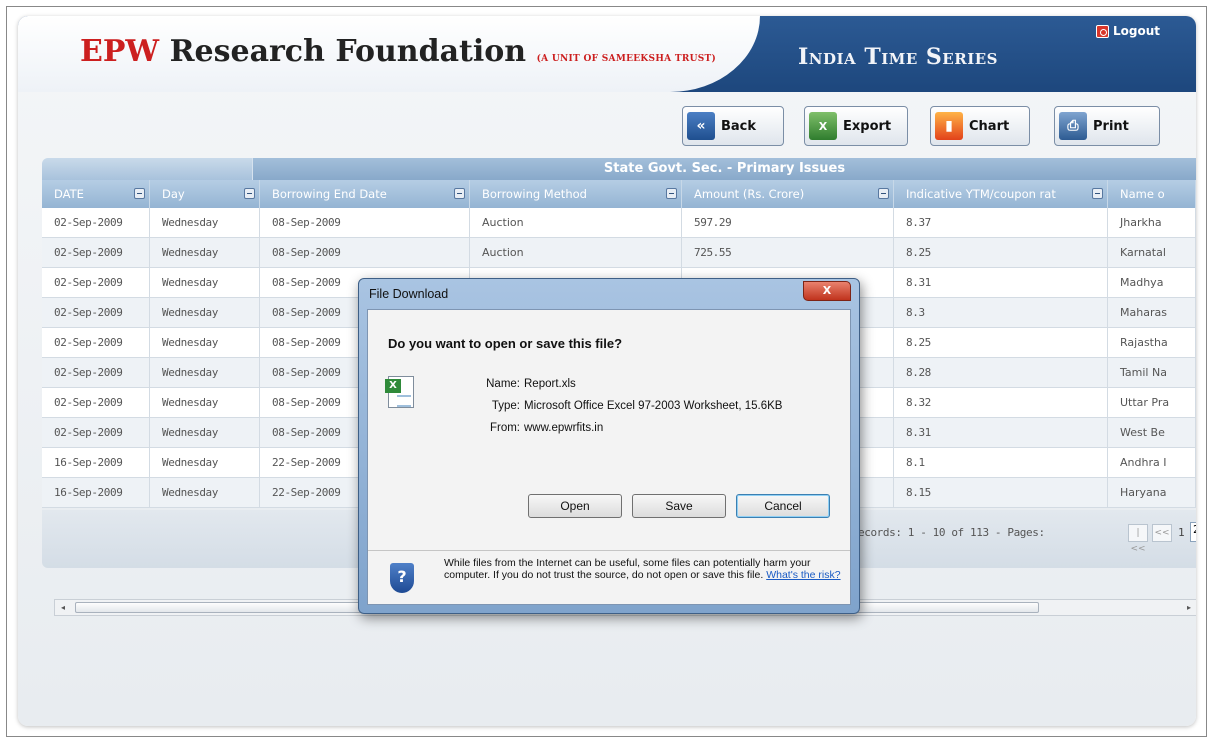  Describe the element at coordinates (1162, 533) in the screenshot. I see `prev-page-button: <<` at that location.